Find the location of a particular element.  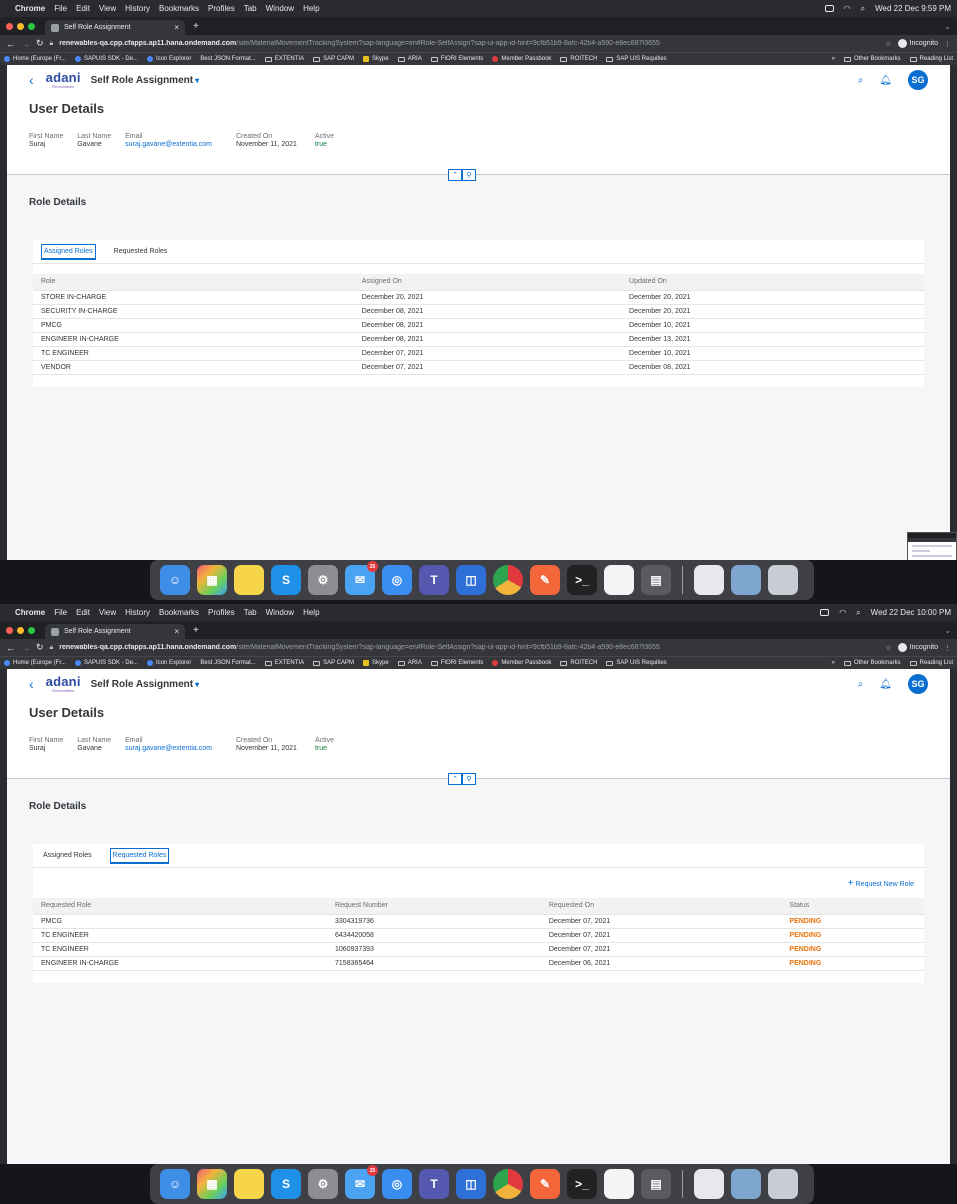

lock-icon: 🔒︎ is located at coordinates (52, 44).